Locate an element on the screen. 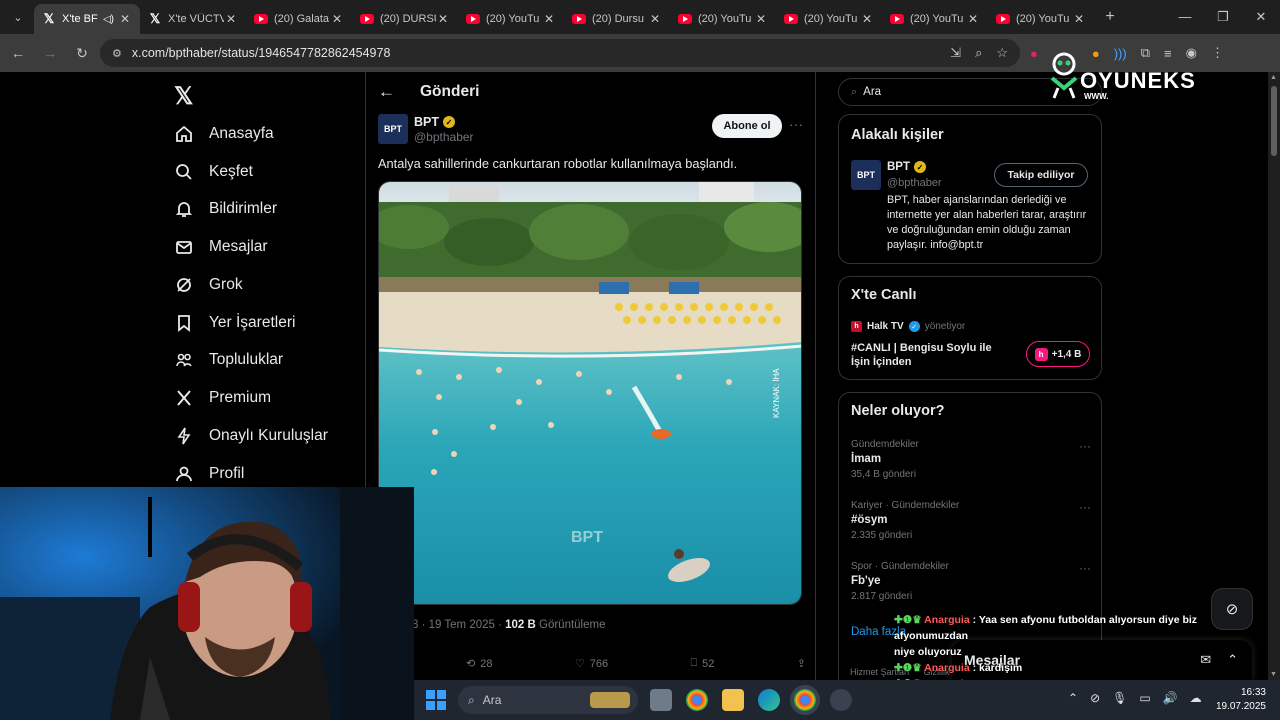  network-off-icon: ⊘ is located at coordinates (1095, 698).